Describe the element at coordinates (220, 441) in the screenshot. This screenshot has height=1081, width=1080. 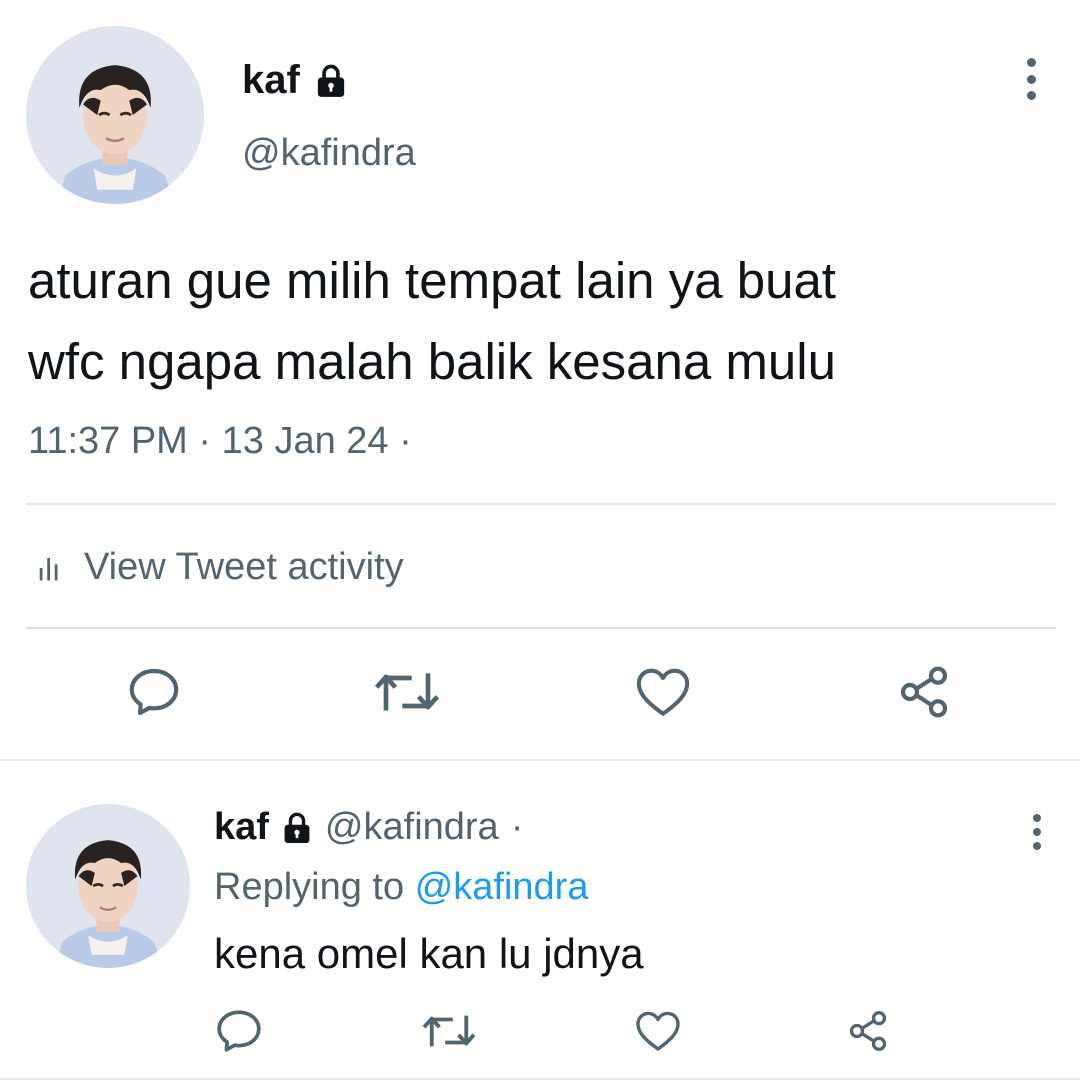
I see `tweet-timestamp: 11:37 PM · 13 Jan 24 ·` at that location.